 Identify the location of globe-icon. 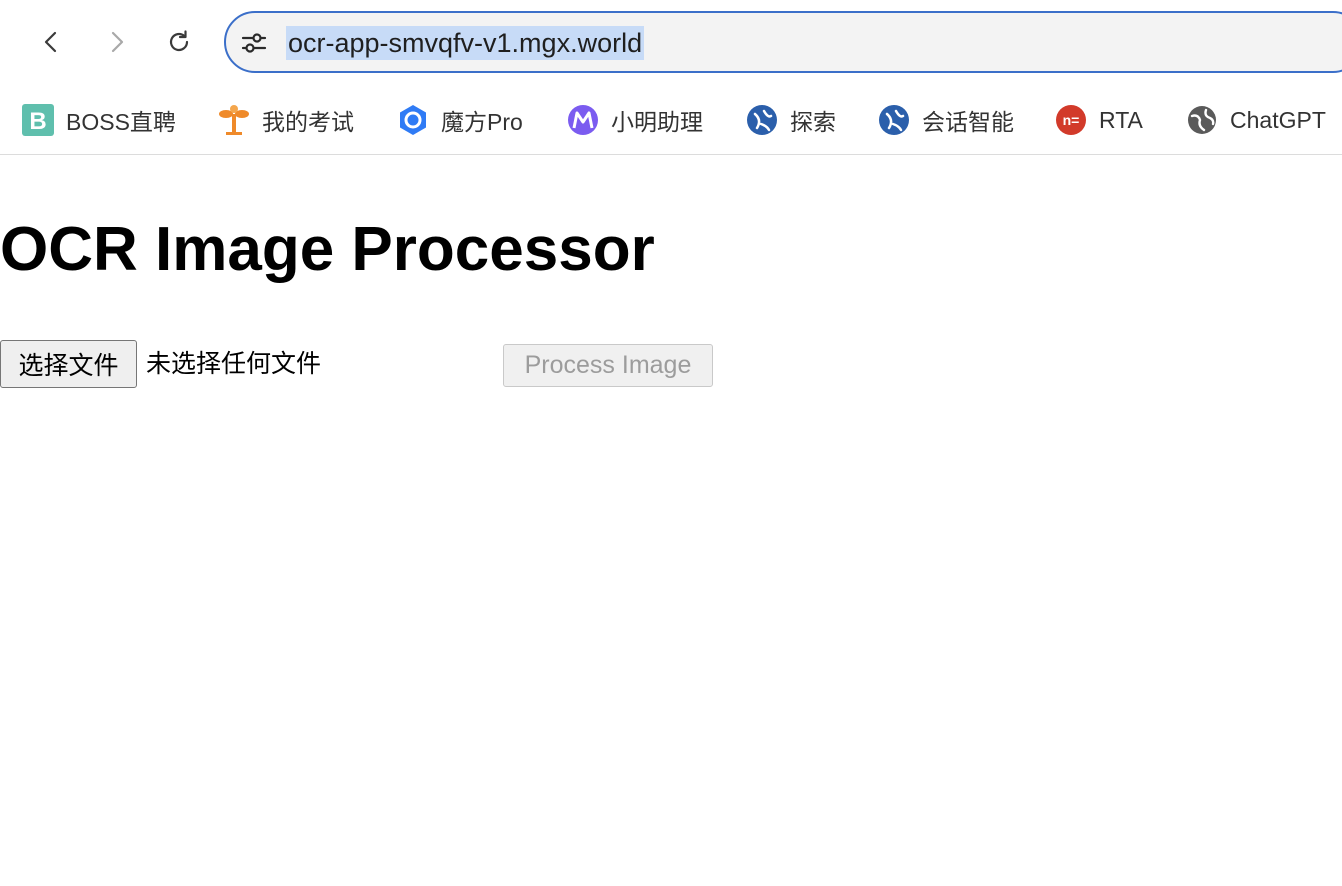
(1202, 120).